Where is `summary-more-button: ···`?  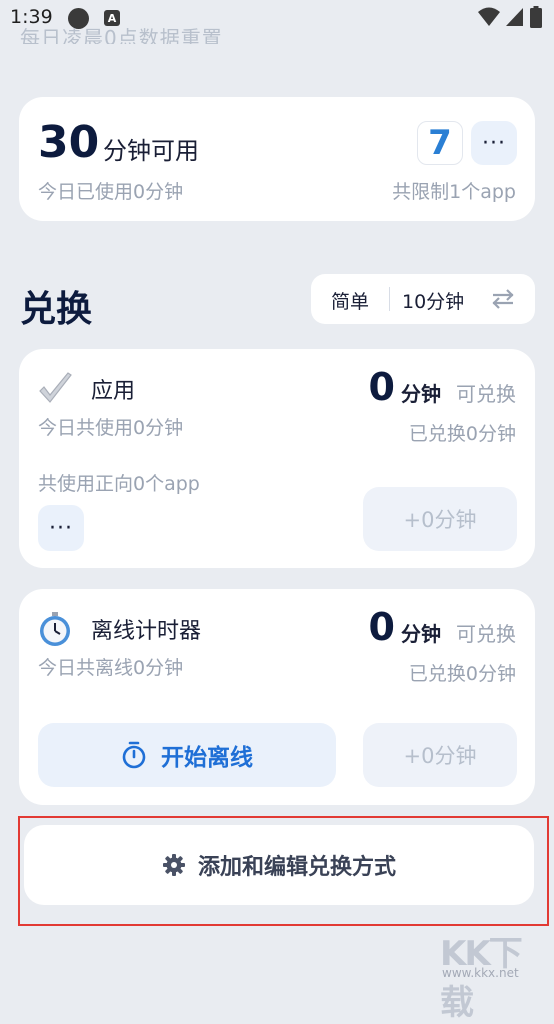
summary-more-button: ··· is located at coordinates (494, 143).